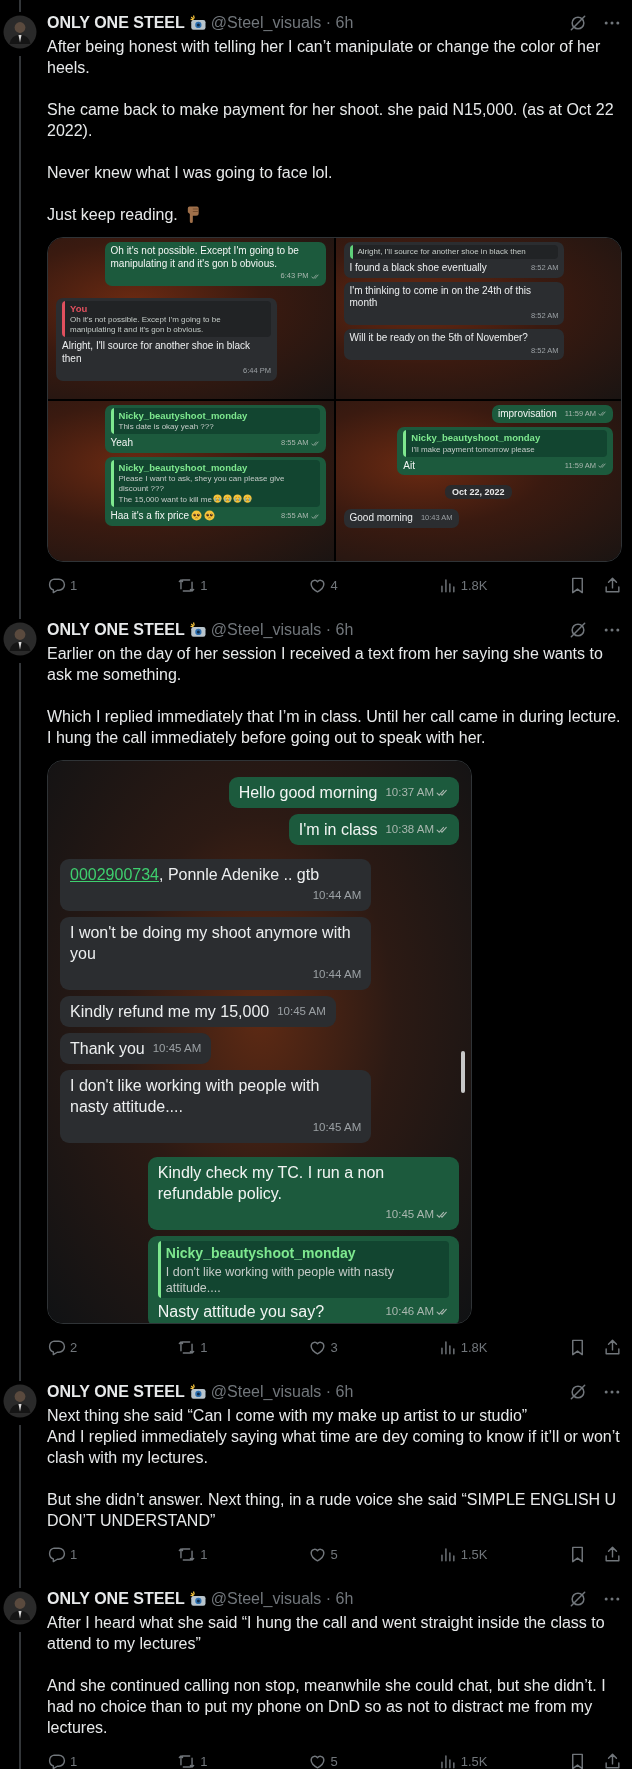  What do you see at coordinates (114, 874) in the screenshot?
I see `account-number-link: 0002900734` at bounding box center [114, 874].